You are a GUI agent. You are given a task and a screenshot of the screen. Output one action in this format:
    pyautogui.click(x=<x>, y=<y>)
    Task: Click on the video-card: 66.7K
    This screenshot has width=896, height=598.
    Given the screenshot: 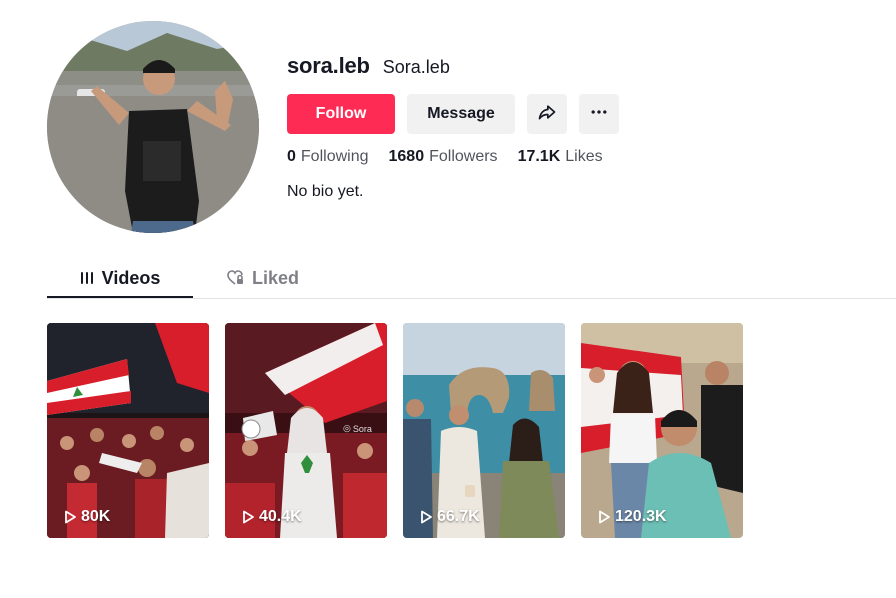 What is the action you would take?
    pyautogui.click(x=484, y=430)
    